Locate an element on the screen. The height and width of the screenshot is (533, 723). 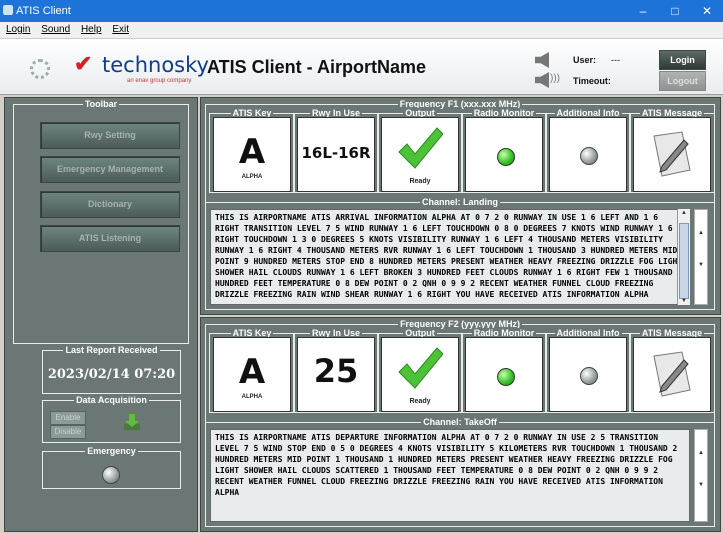
maximize-button: □ is located at coordinates (675, 11).